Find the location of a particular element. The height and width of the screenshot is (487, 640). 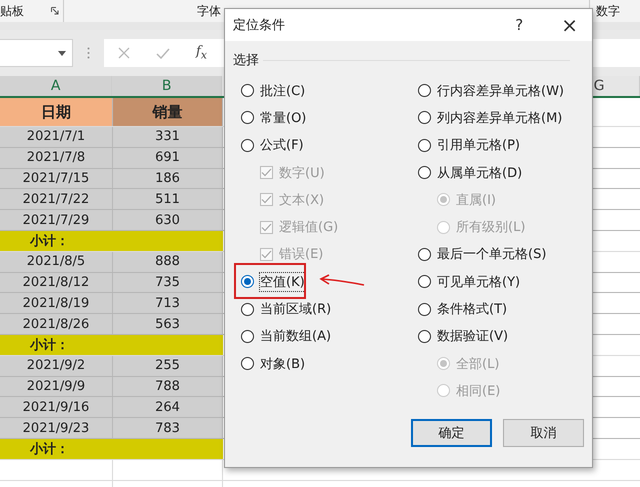

table-cell: 735 is located at coordinates (168, 282).